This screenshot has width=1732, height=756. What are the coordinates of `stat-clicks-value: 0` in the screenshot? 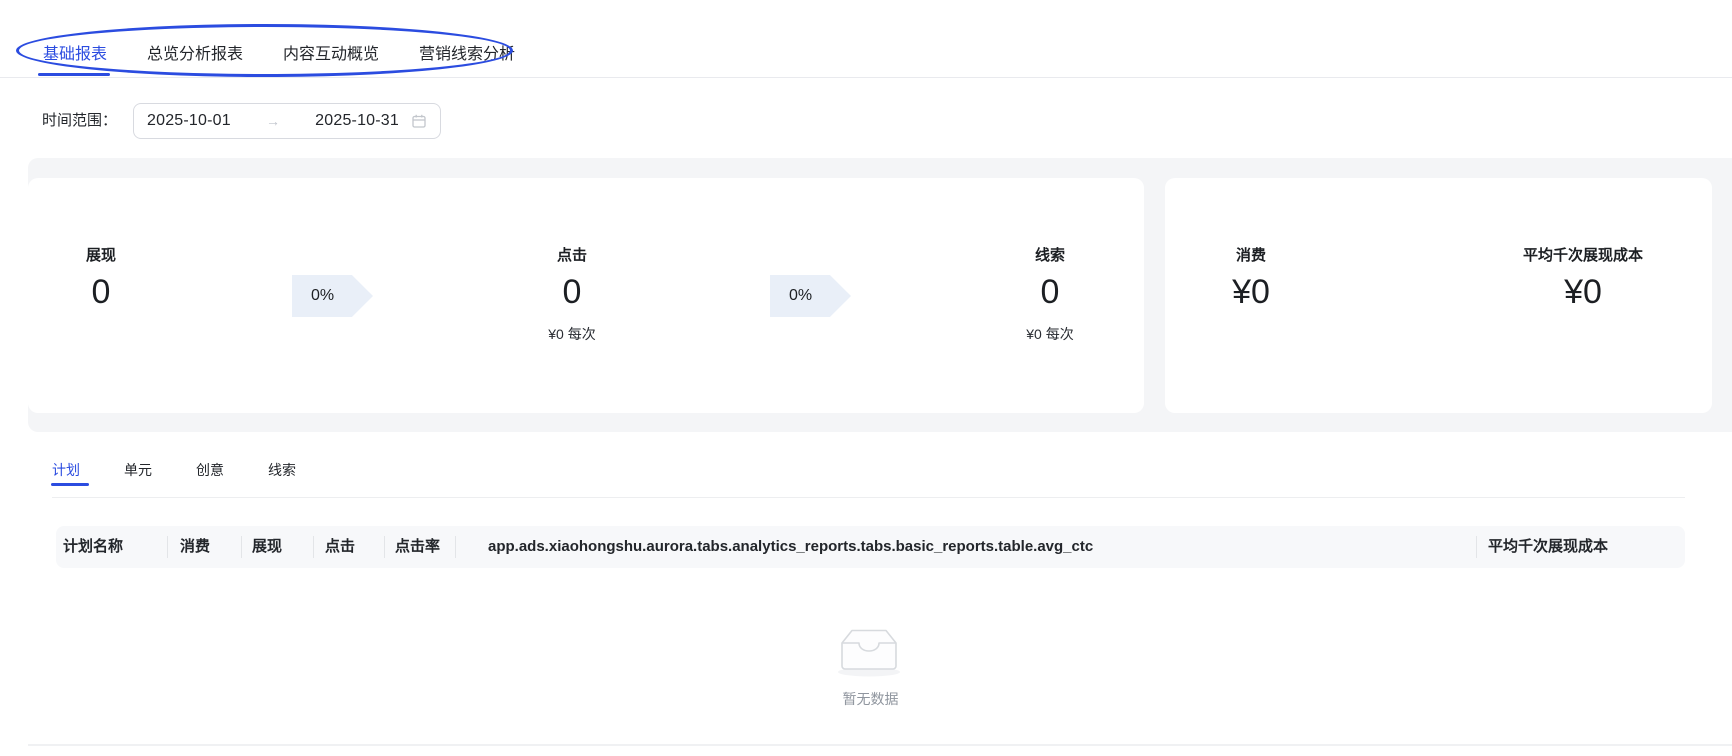 It's located at (572, 292).